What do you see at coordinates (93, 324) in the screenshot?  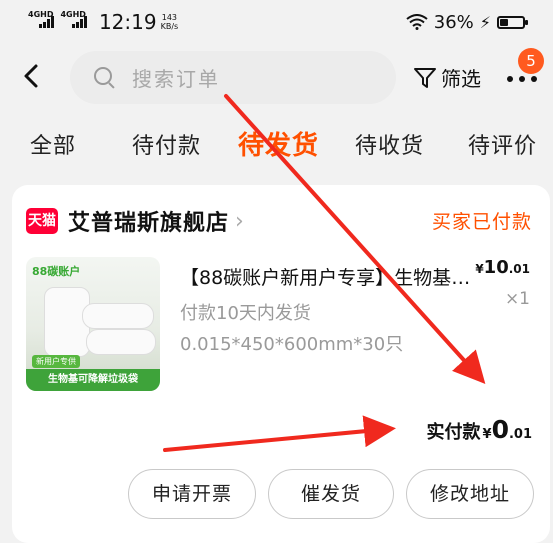 I see `product-image: 88碳账户 新用户专供 生物基可降解垃圾袋` at bounding box center [93, 324].